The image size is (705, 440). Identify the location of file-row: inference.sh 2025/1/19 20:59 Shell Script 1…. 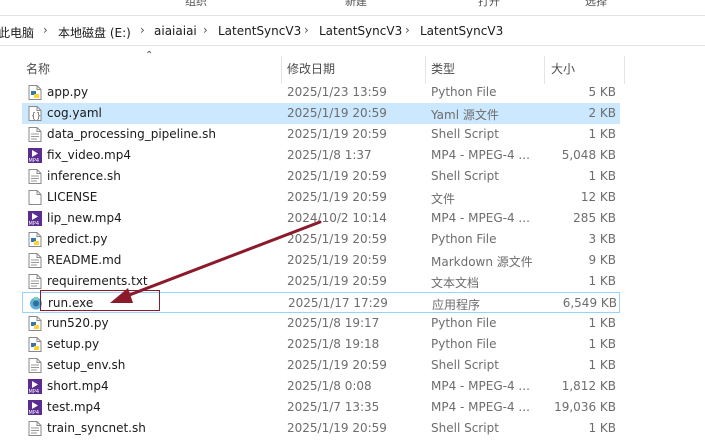
(321, 176).